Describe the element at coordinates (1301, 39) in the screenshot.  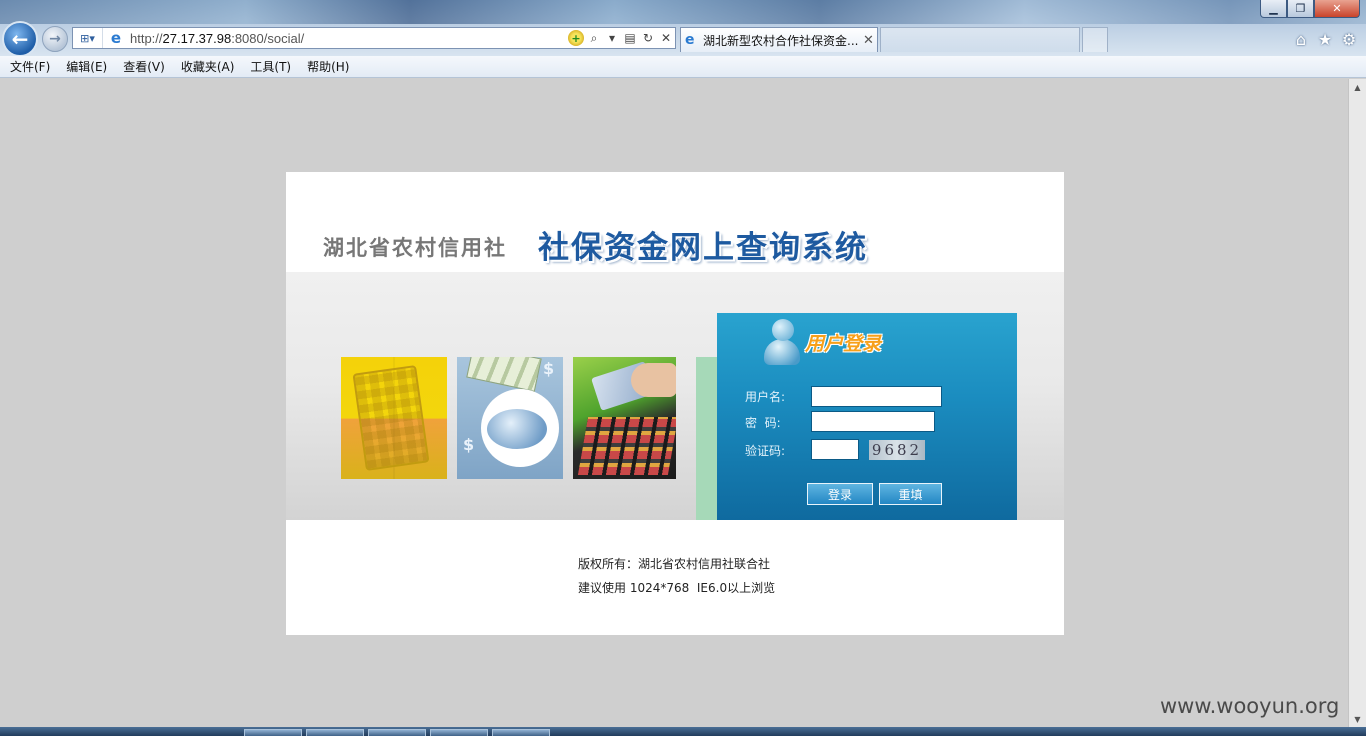
I see `home-icon: ⌂` at that location.